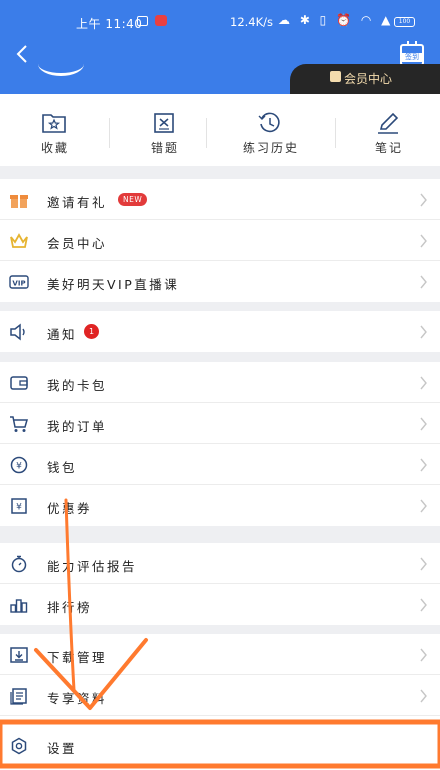 The width and height of the screenshot is (440, 770). I want to click on unread-badge: 1, so click(91, 331).